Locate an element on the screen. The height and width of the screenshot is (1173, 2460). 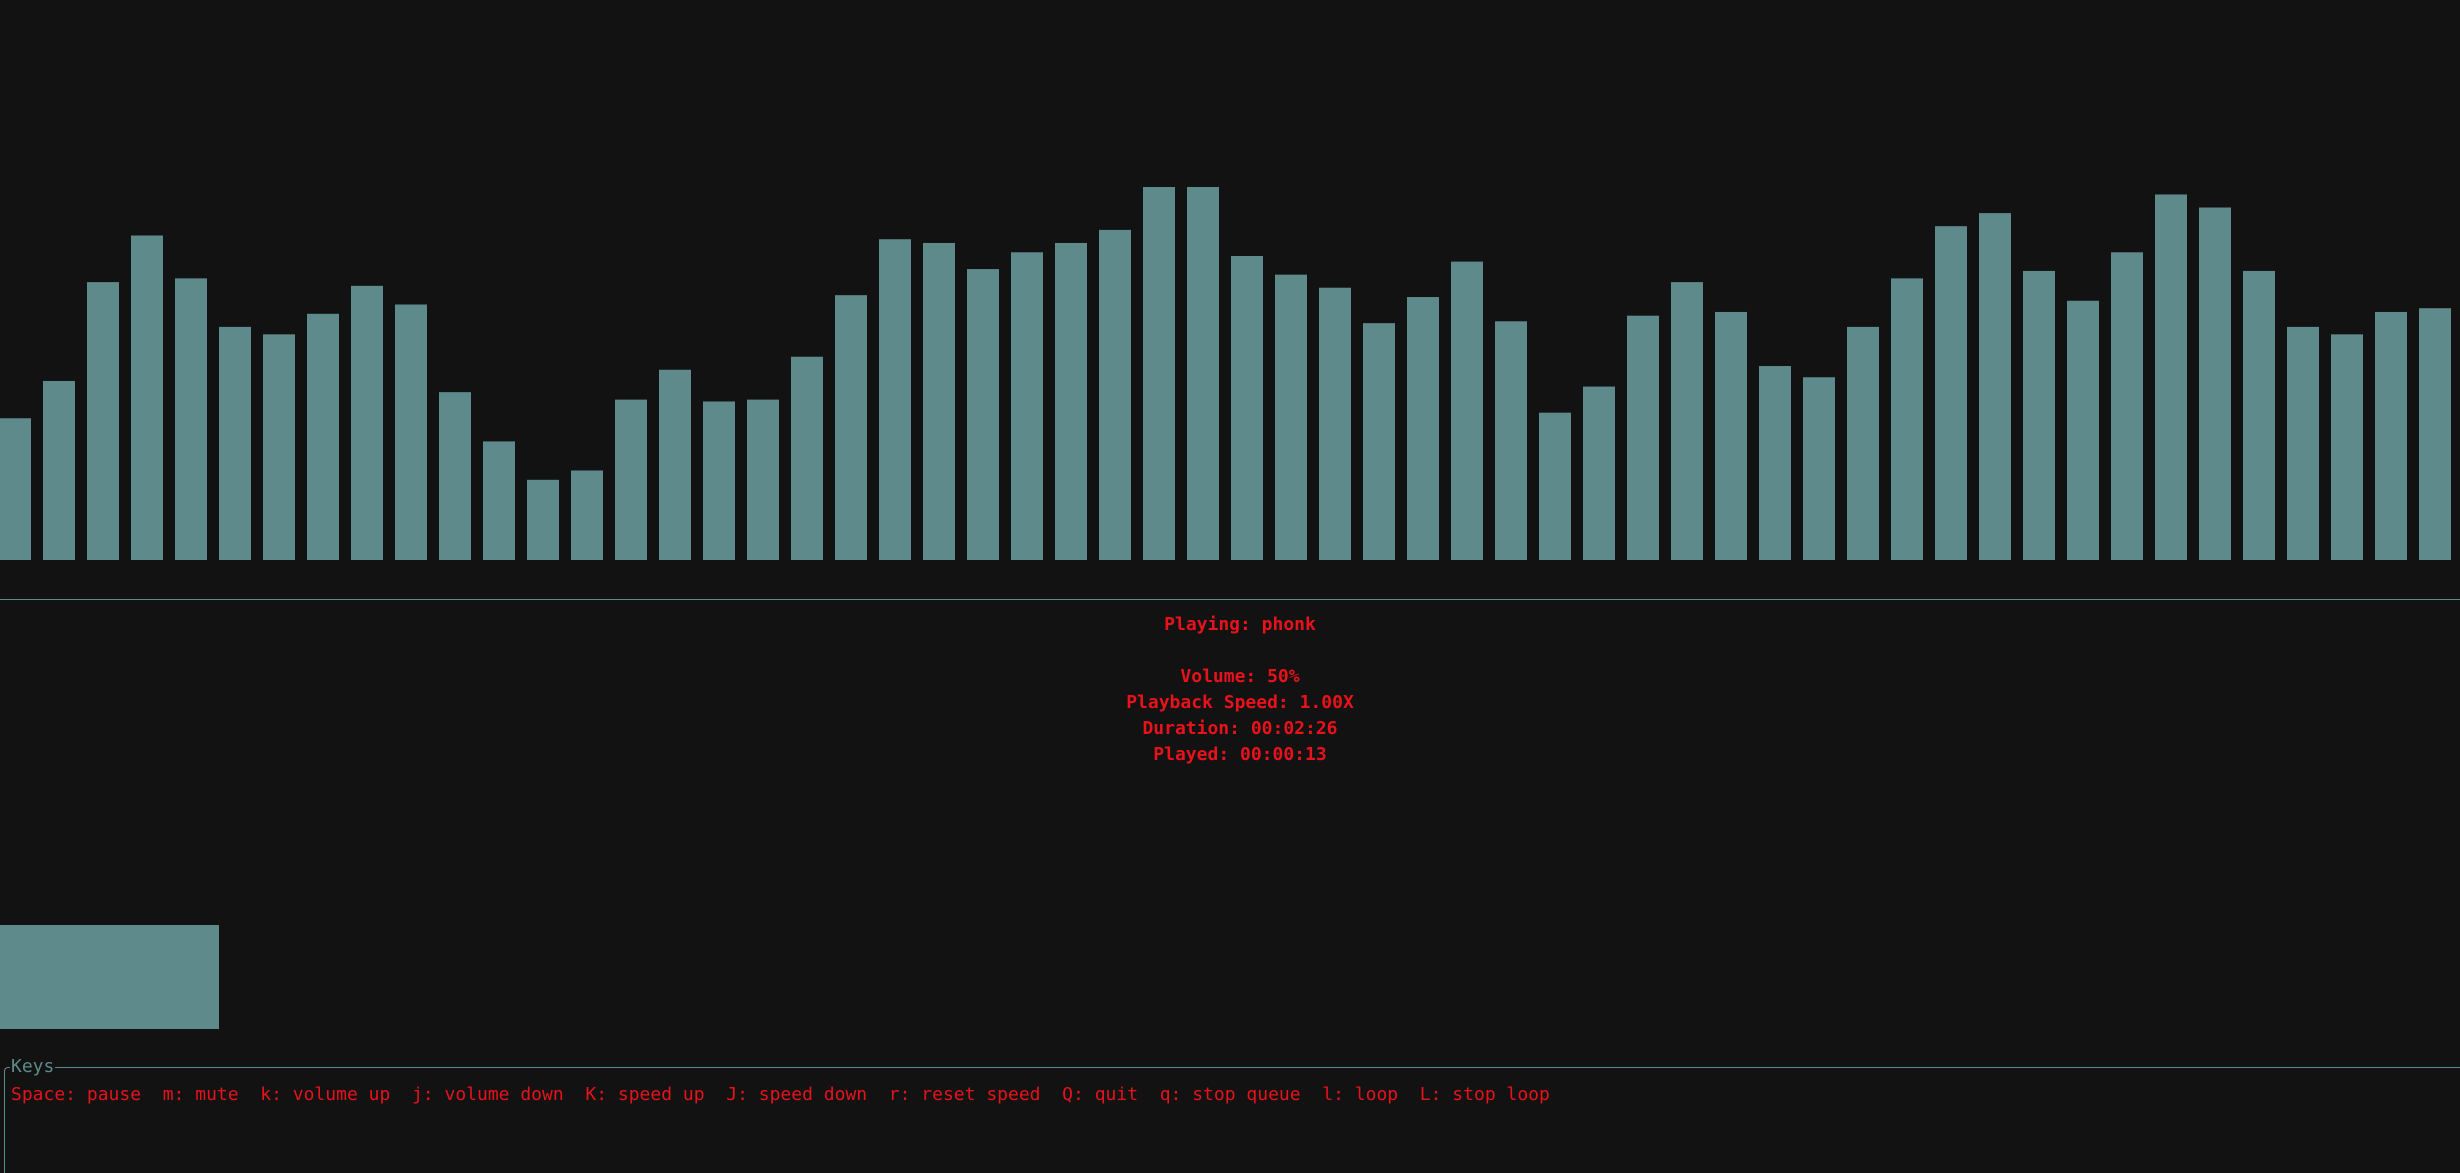
duration-label: Duration: 00:02:26 is located at coordinates (1240, 728).